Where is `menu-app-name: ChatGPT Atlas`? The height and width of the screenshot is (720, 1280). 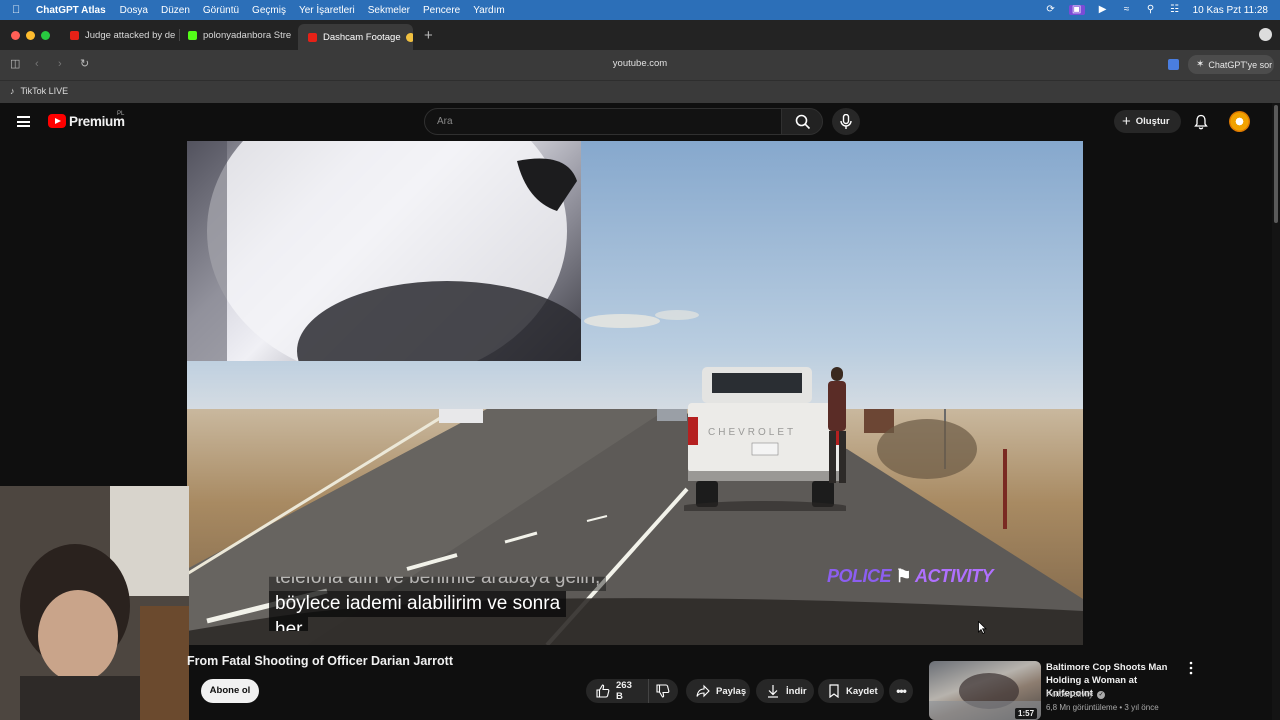
menu-app-name: ChatGPT Atlas is located at coordinates (71, 10).